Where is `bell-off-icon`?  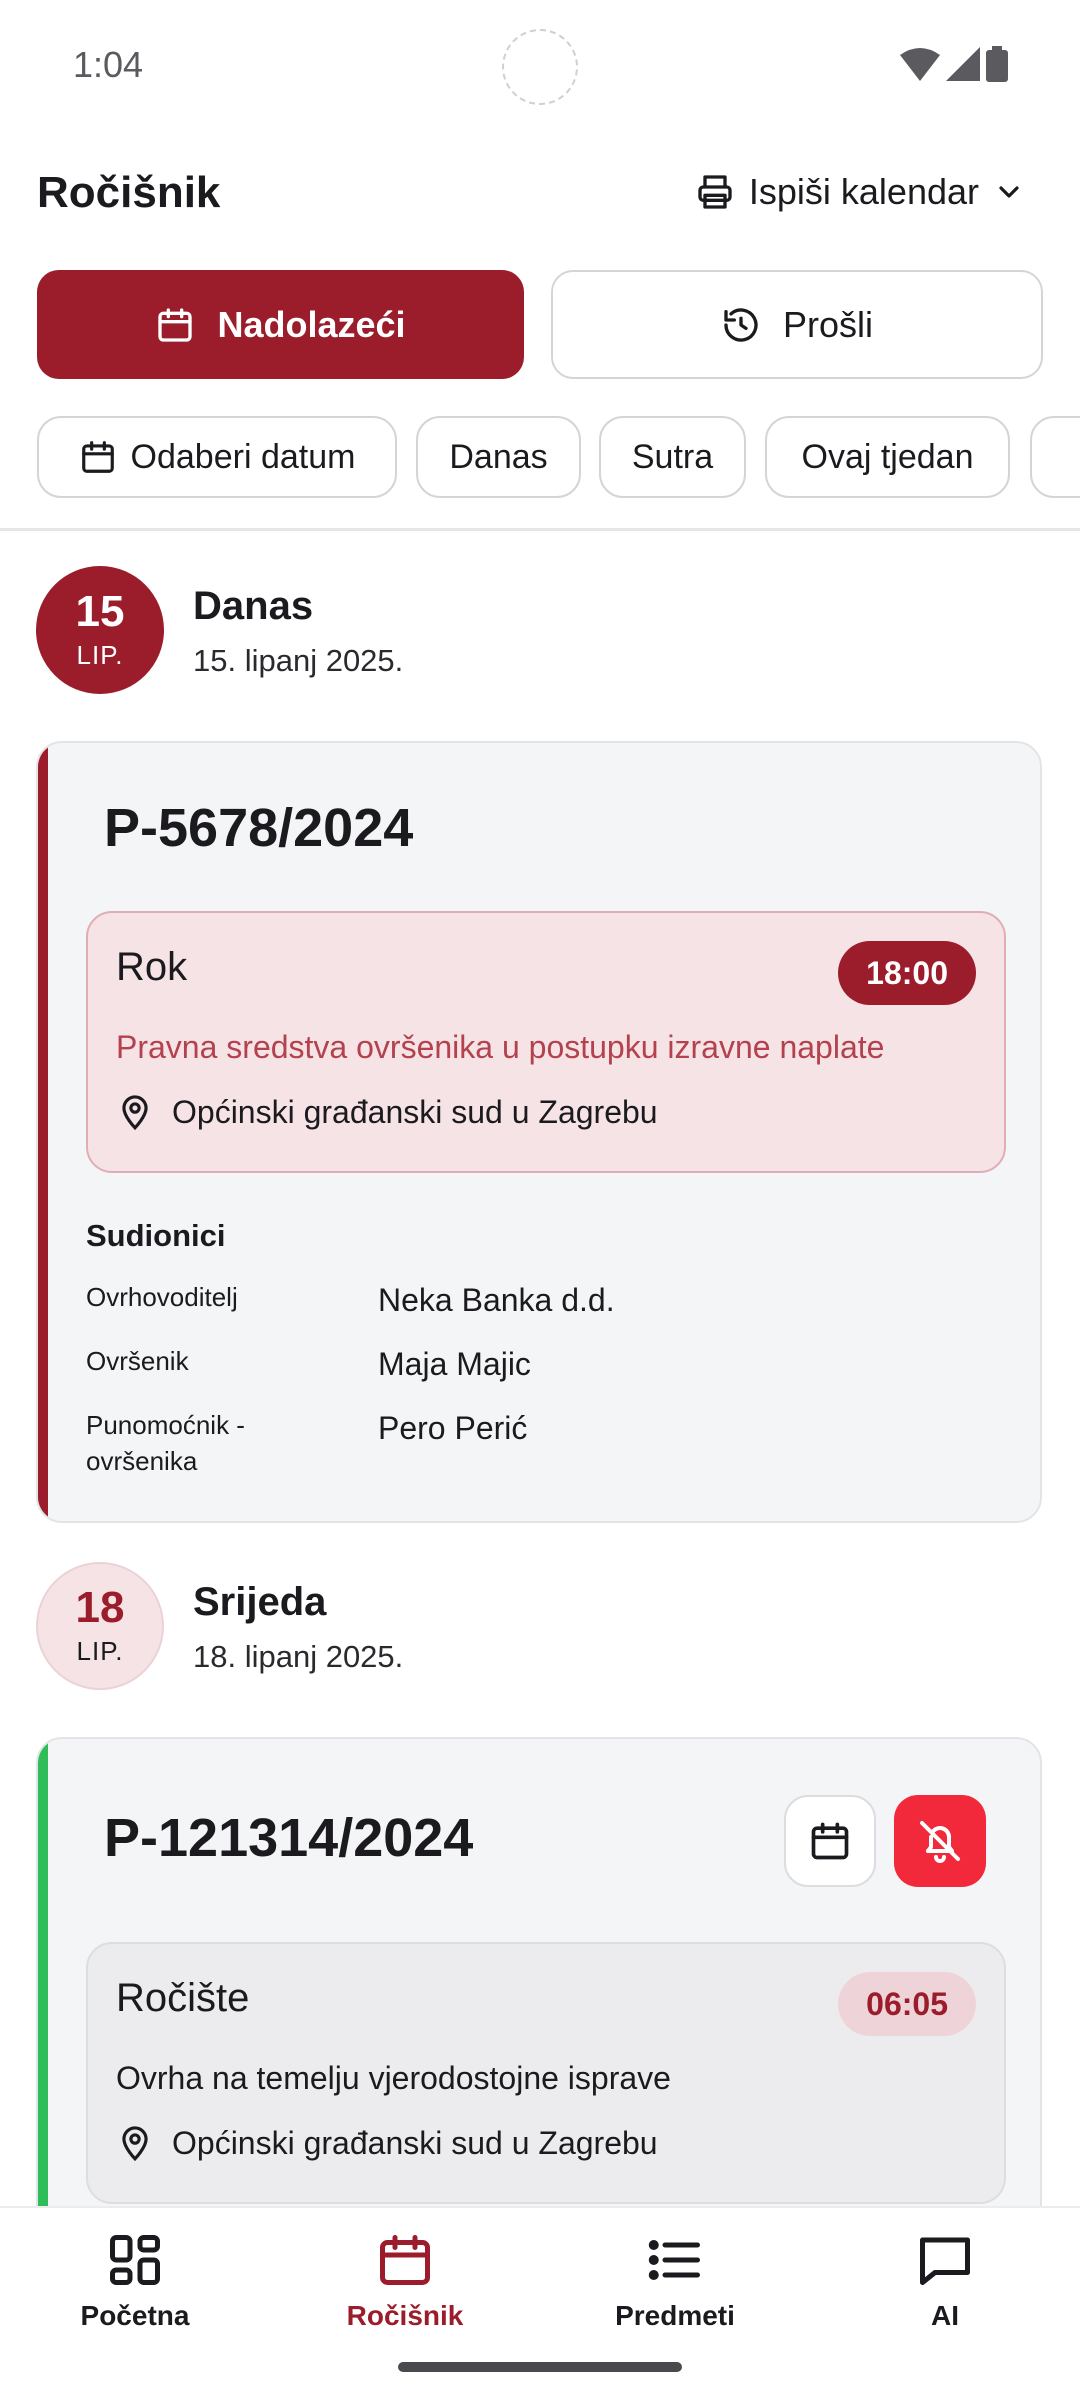 bell-off-icon is located at coordinates (940, 1842).